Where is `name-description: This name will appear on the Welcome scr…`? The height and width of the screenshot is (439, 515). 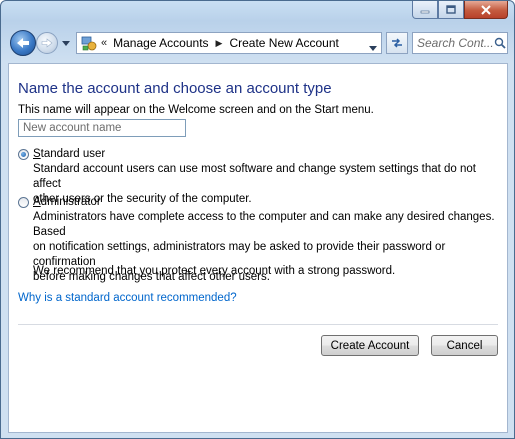 name-description: This name will appear on the Welcome scr… is located at coordinates (196, 110).